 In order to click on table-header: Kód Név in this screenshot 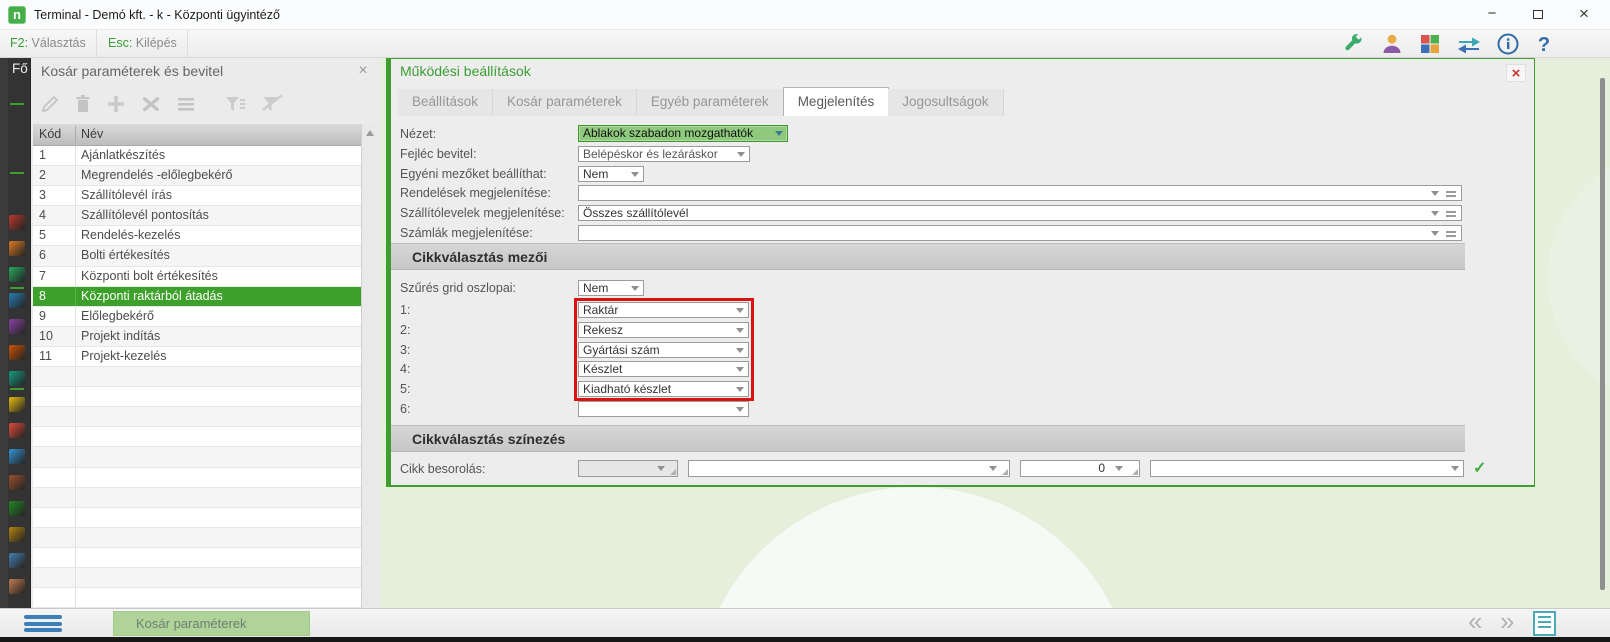, I will do `click(205, 135)`.